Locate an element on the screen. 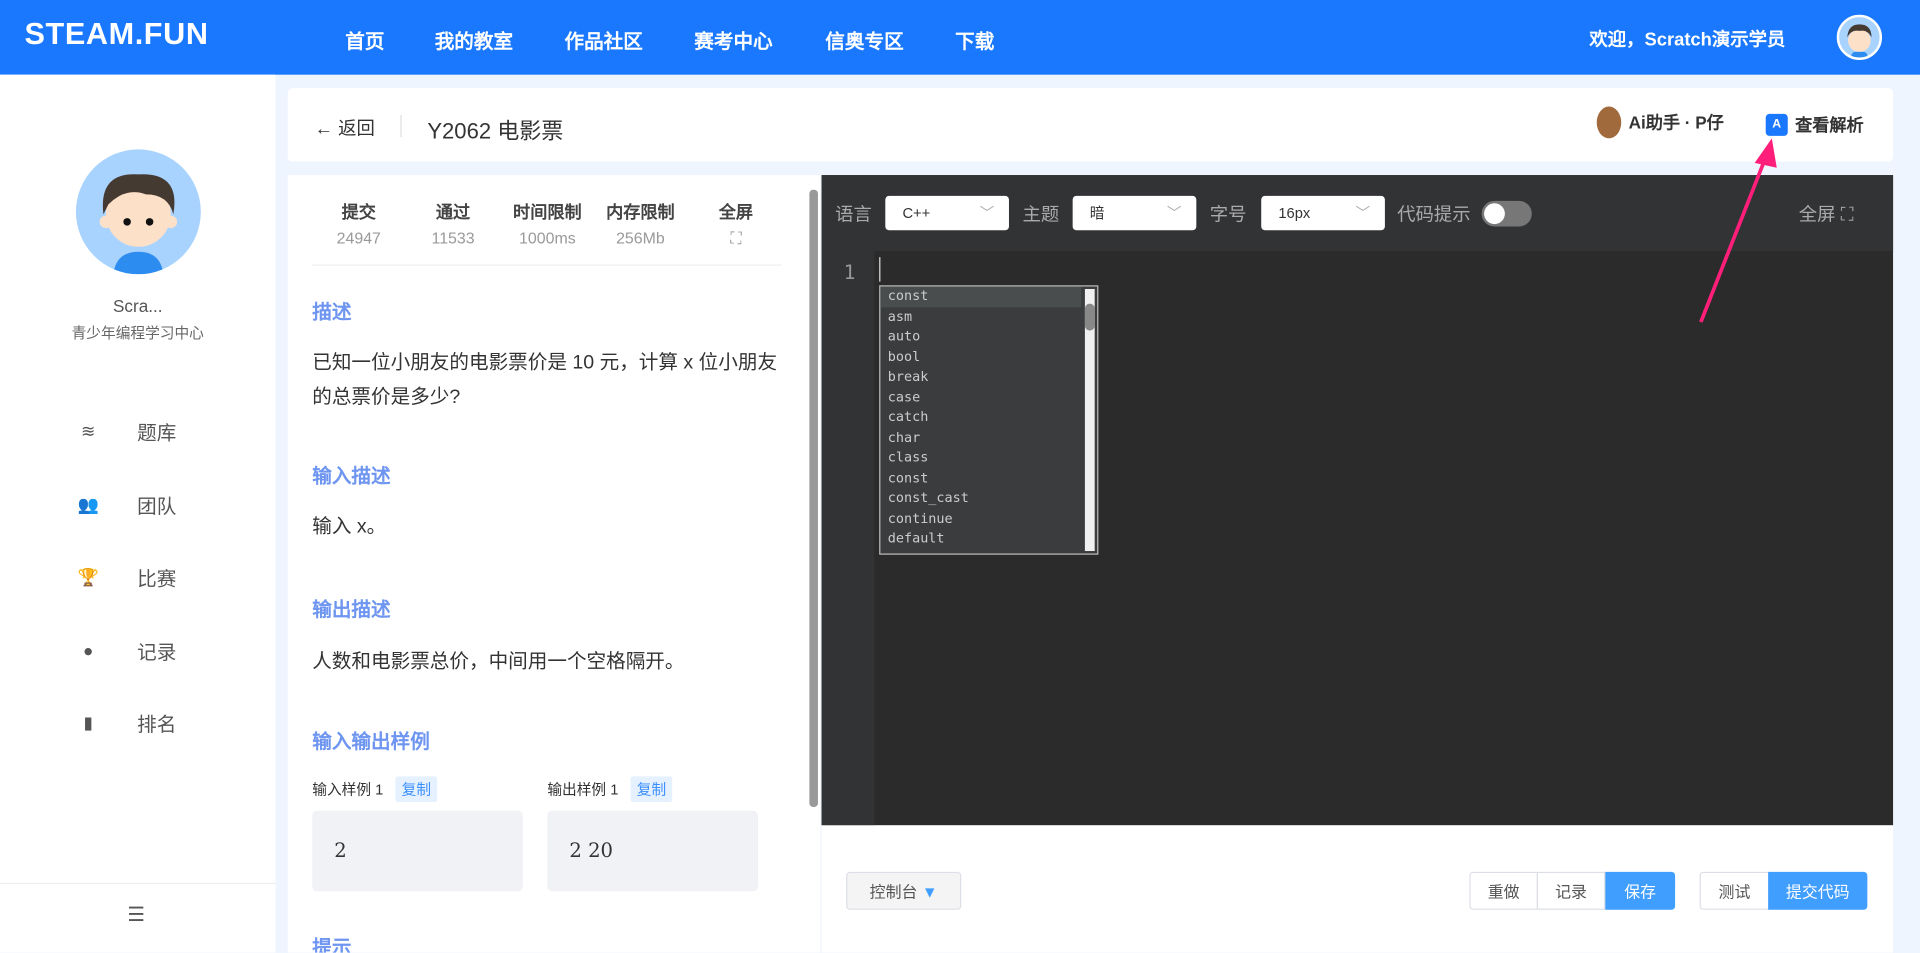 The image size is (1920, 953). code-hint-toggle is located at coordinates (1506, 213).